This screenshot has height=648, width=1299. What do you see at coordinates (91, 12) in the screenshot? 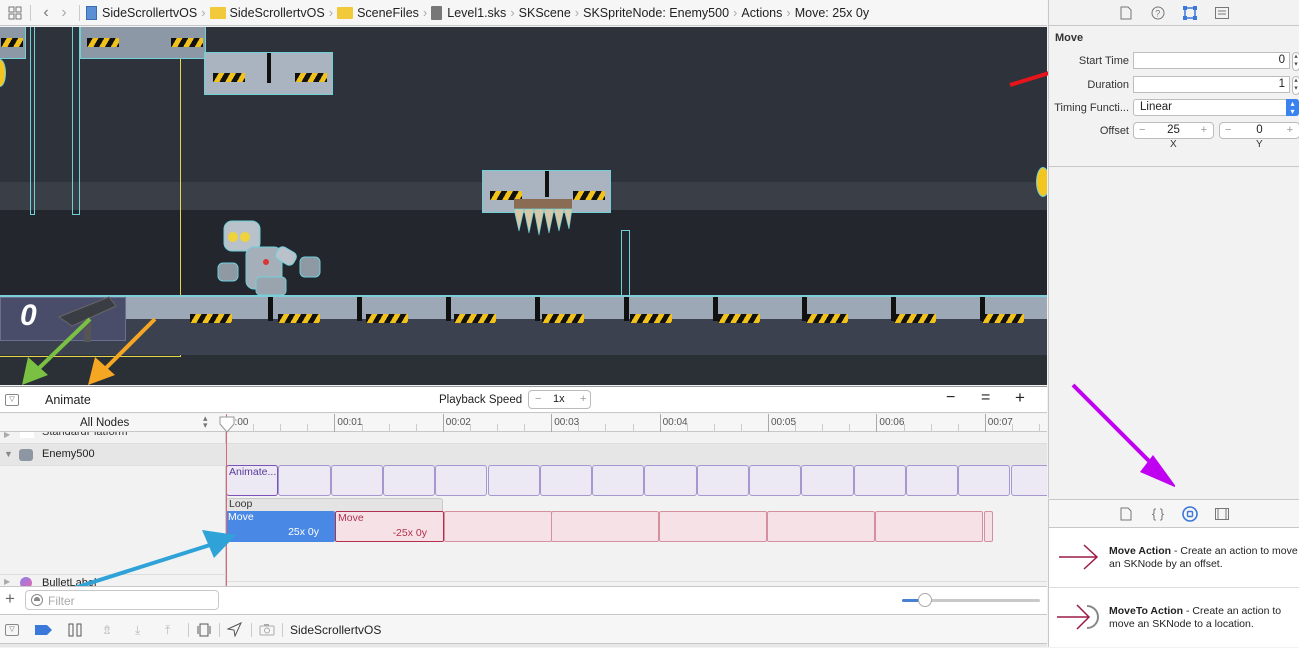
I see `project-icon` at bounding box center [91, 12].